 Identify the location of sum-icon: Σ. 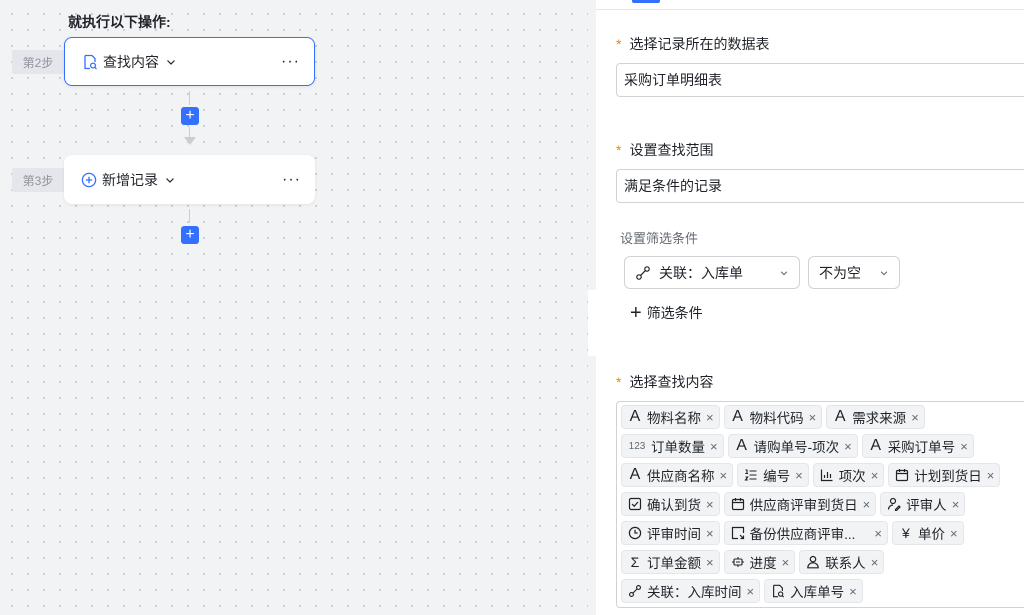
(635, 562).